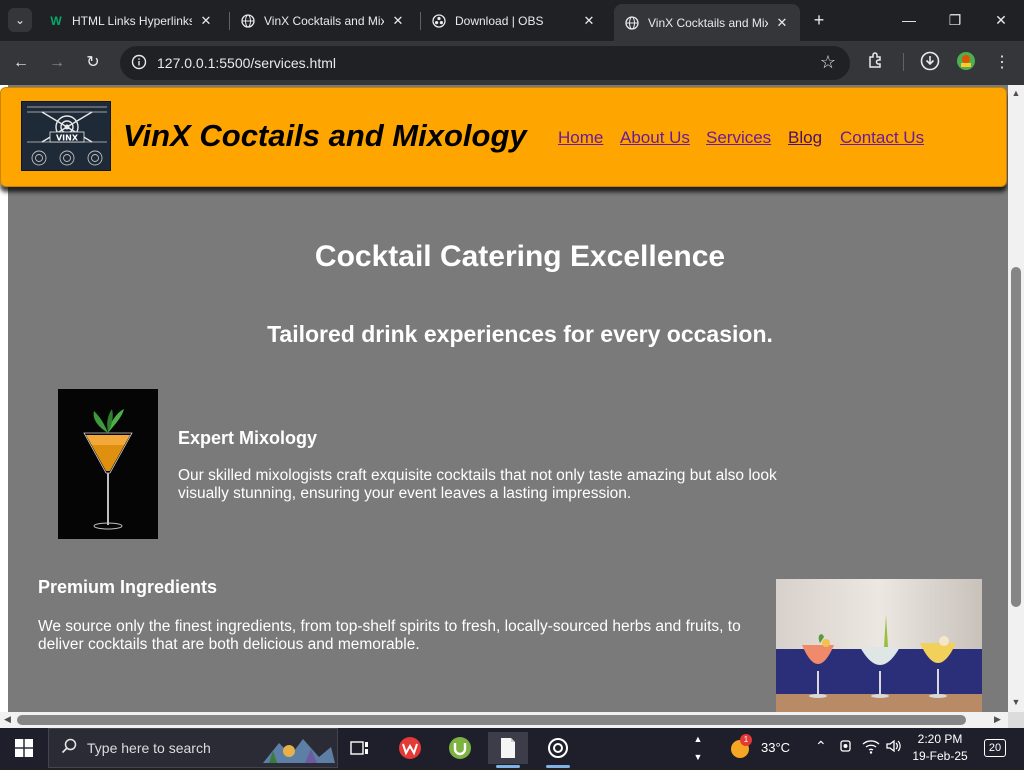 This screenshot has height=770, width=1024. Describe the element at coordinates (491, 720) in the screenshot. I see `horizontal-scroll-thumb` at that location.